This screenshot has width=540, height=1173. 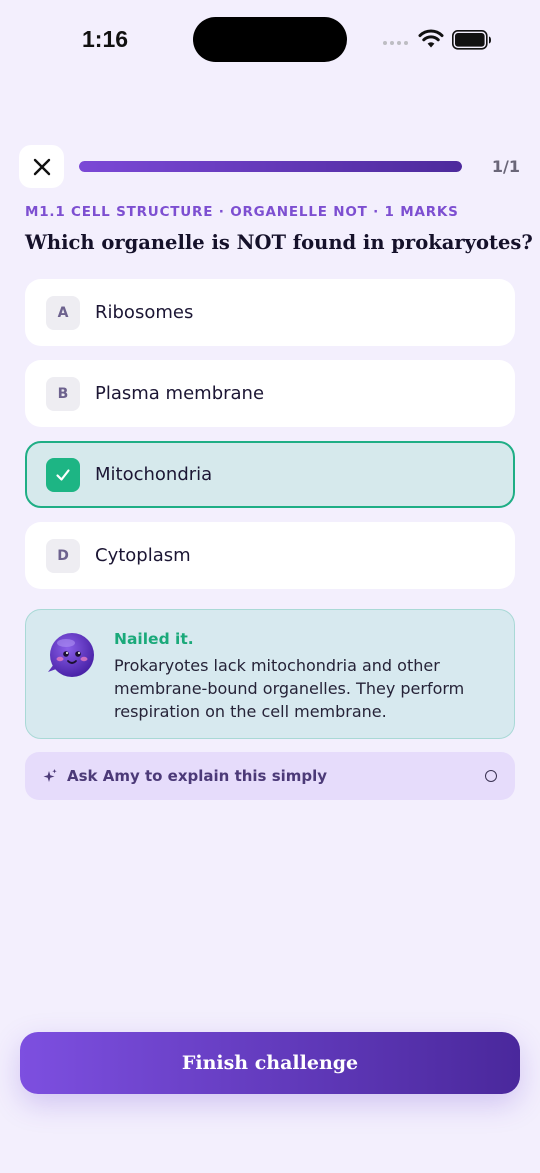 What do you see at coordinates (154, 474) in the screenshot?
I see `option-label: Mitochondria` at bounding box center [154, 474].